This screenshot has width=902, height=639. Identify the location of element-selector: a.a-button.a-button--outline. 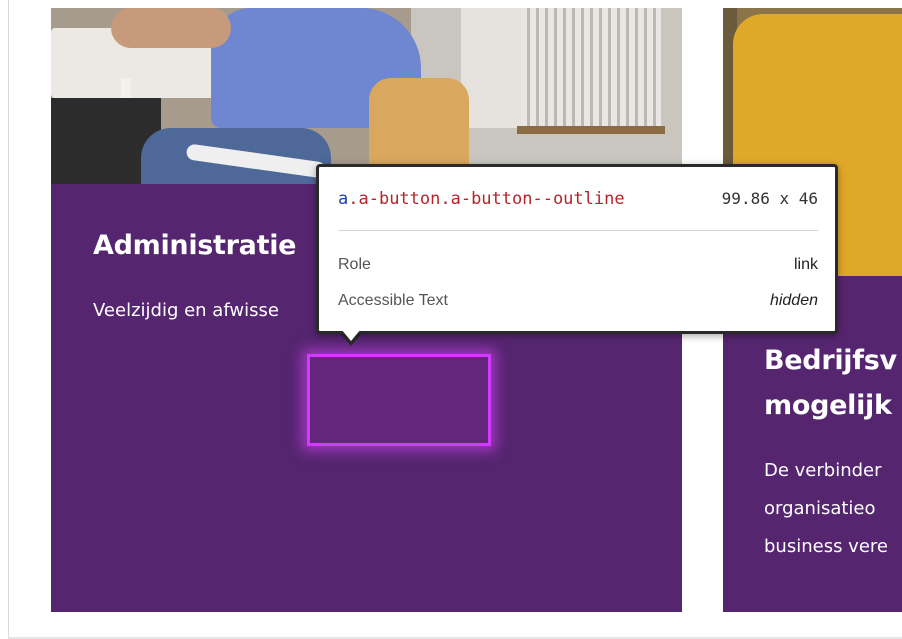
(481, 199).